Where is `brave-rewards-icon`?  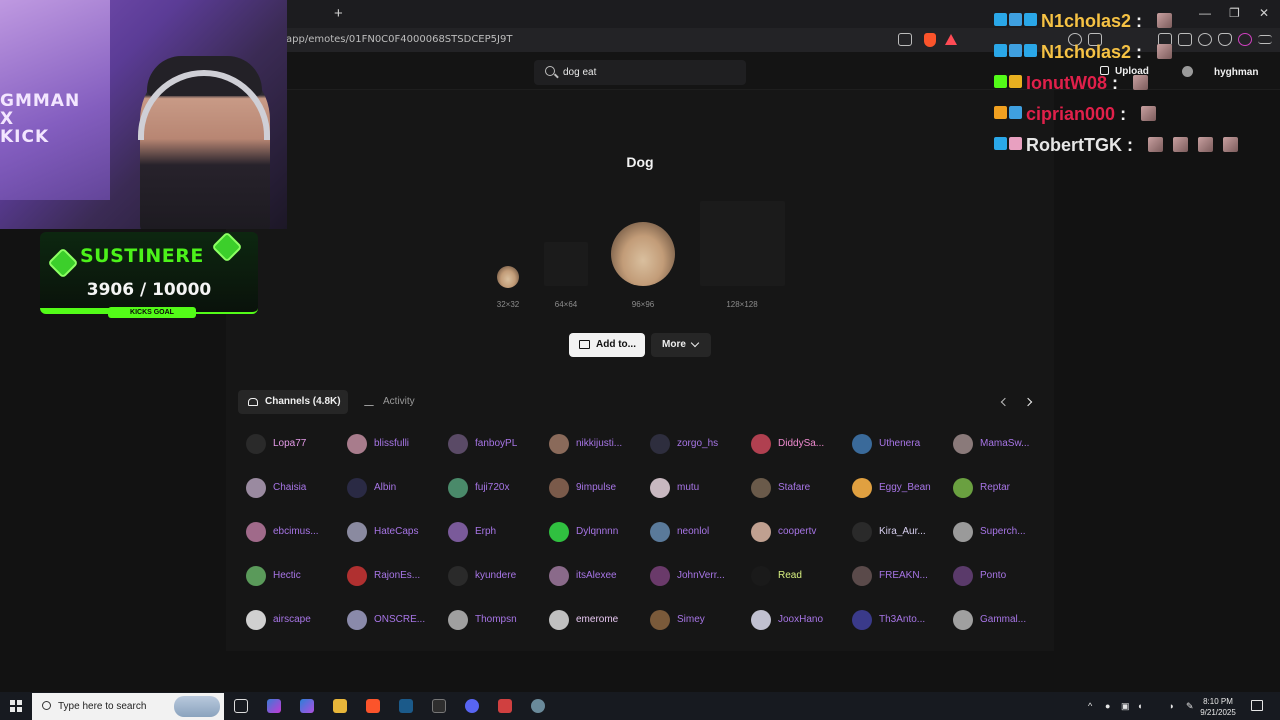
brave-rewards-icon is located at coordinates (951, 39).